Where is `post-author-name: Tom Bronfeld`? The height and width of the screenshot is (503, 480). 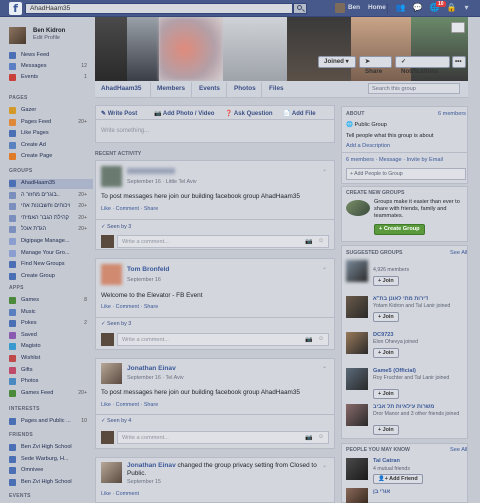
post-author-name: Tom Bronfeld is located at coordinates (148, 269).